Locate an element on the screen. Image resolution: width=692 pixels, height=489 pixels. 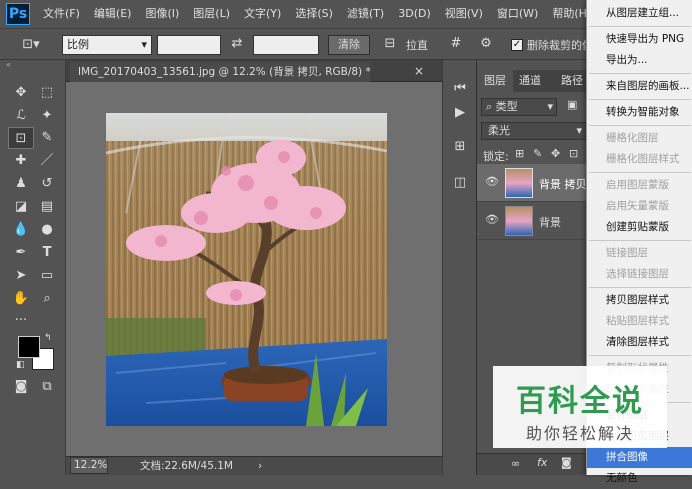
zoom-field: 12.2% is located at coordinates (89, 465).